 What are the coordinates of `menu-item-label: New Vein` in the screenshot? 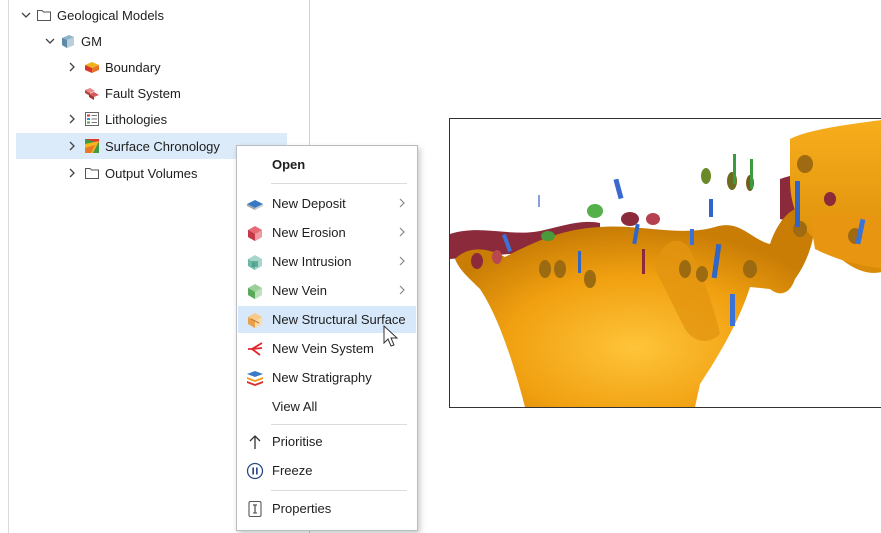 It's located at (299, 290).